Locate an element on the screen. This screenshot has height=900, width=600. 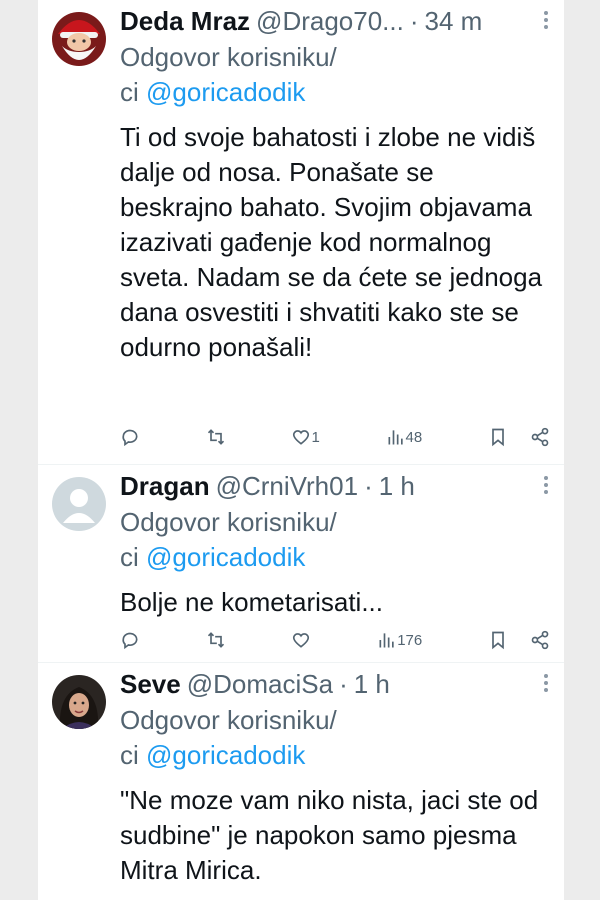
view-count: 176 is located at coordinates (410, 640).